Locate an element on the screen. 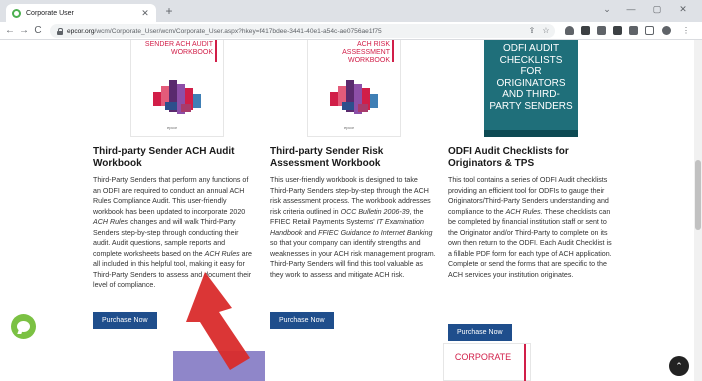 The width and height of the screenshot is (702, 381). chat-widget-button is located at coordinates (23, 326).